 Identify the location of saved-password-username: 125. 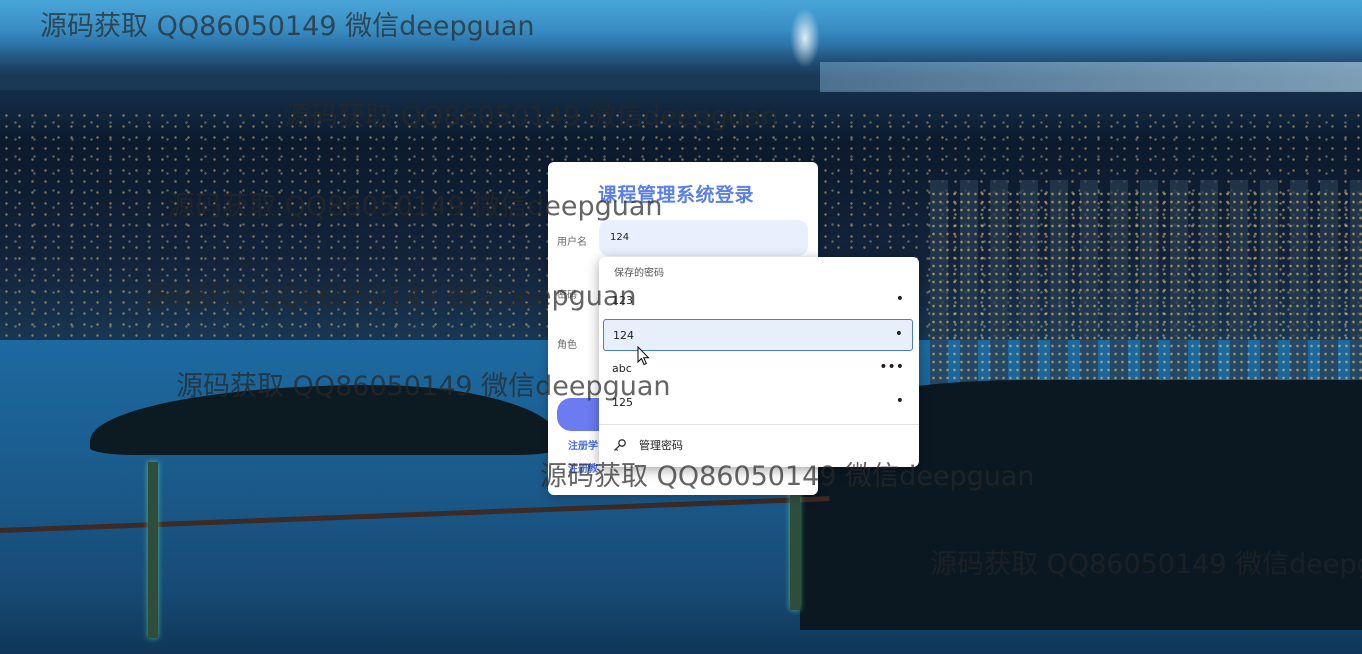
(622, 402).